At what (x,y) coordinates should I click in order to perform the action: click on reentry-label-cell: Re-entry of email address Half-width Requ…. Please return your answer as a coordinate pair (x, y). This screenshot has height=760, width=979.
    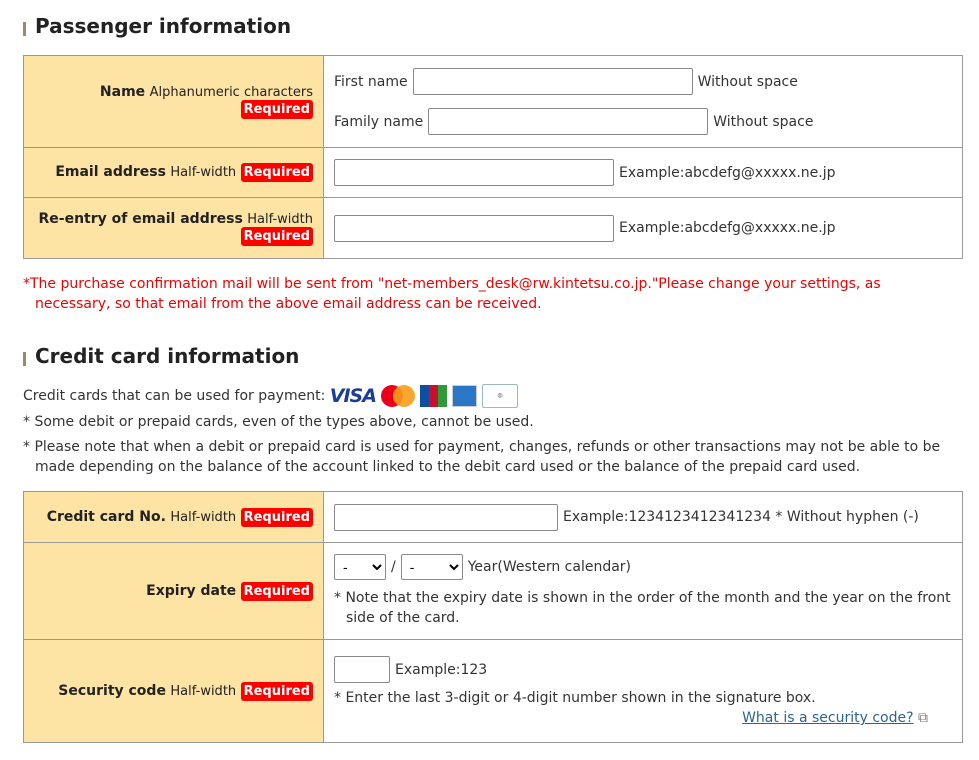
    Looking at the image, I should click on (173, 228).